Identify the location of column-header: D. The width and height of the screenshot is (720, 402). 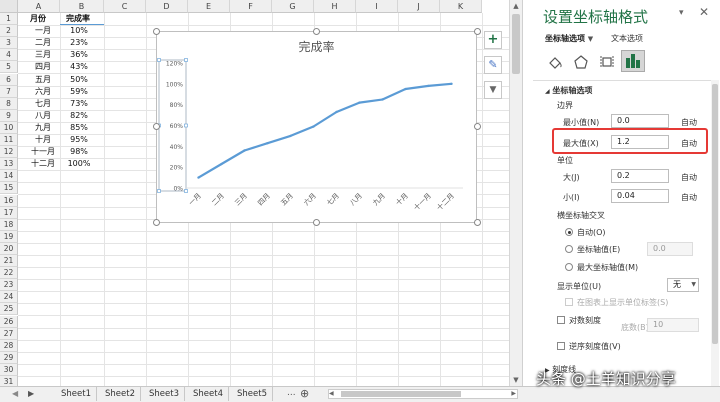
(167, 6).